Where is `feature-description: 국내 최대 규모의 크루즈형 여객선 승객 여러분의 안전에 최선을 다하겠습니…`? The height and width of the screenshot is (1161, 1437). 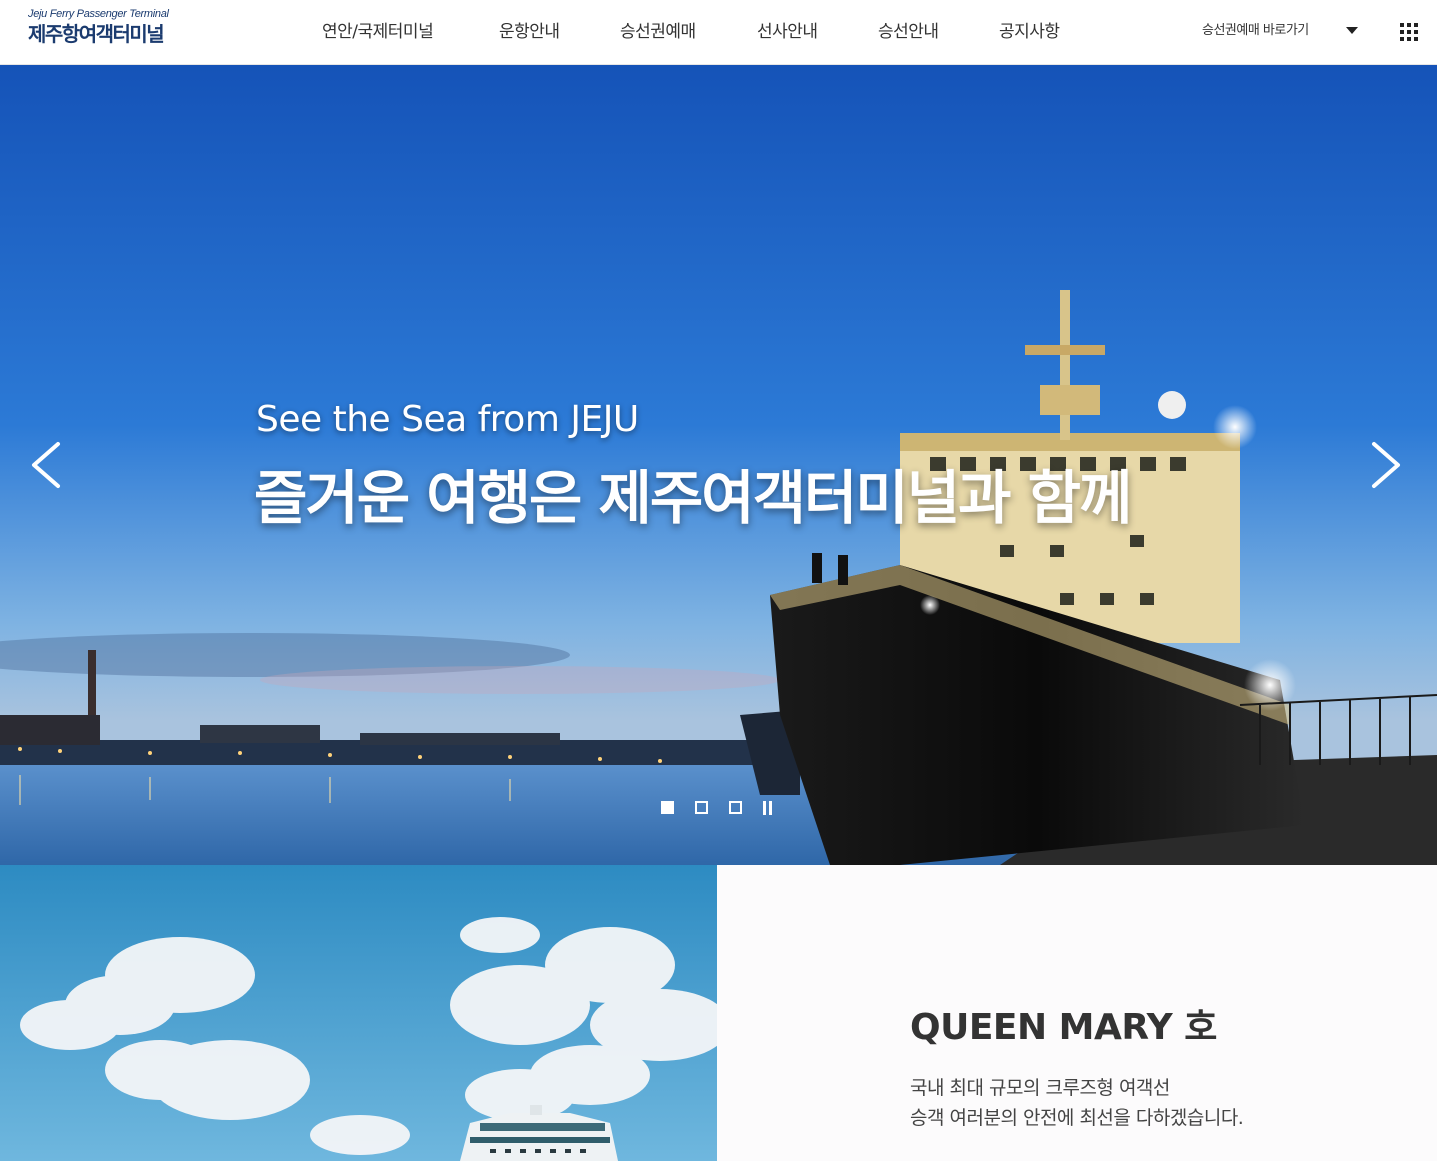
feature-description: 국내 최대 규모의 크루즈형 여객선 승객 여러분의 안전에 최선을 다하겠습니… is located at coordinates (1077, 1103).